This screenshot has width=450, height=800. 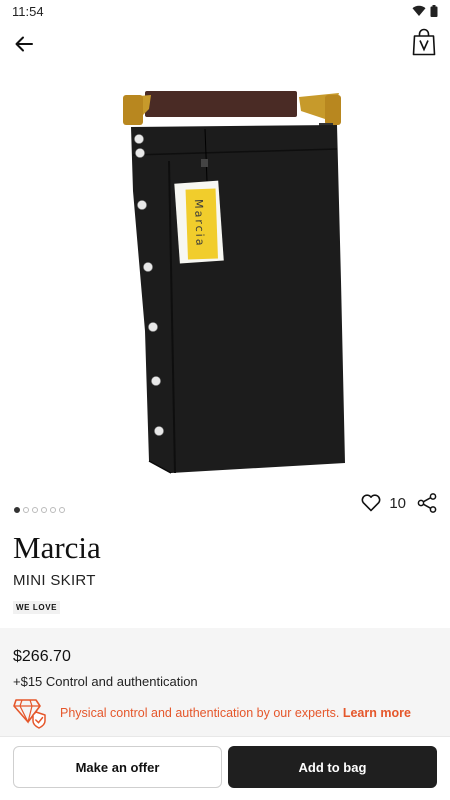 I want to click on learn-more-link: Learn more, so click(x=377, y=713).